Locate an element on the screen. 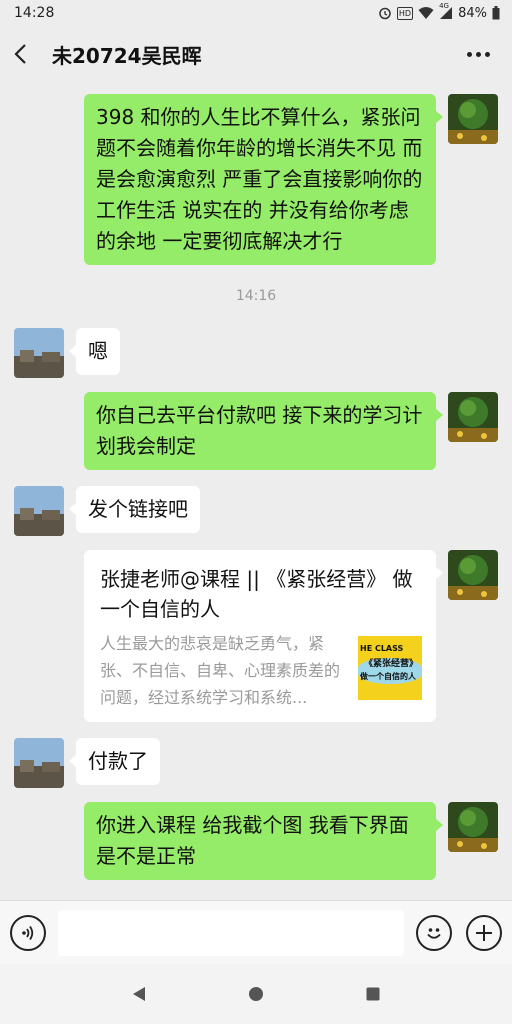 The width and height of the screenshot is (512, 1024). message-bubble-sent: 你自己去平台付款吧 接下来的学习计划我会制定 is located at coordinates (263, 431).